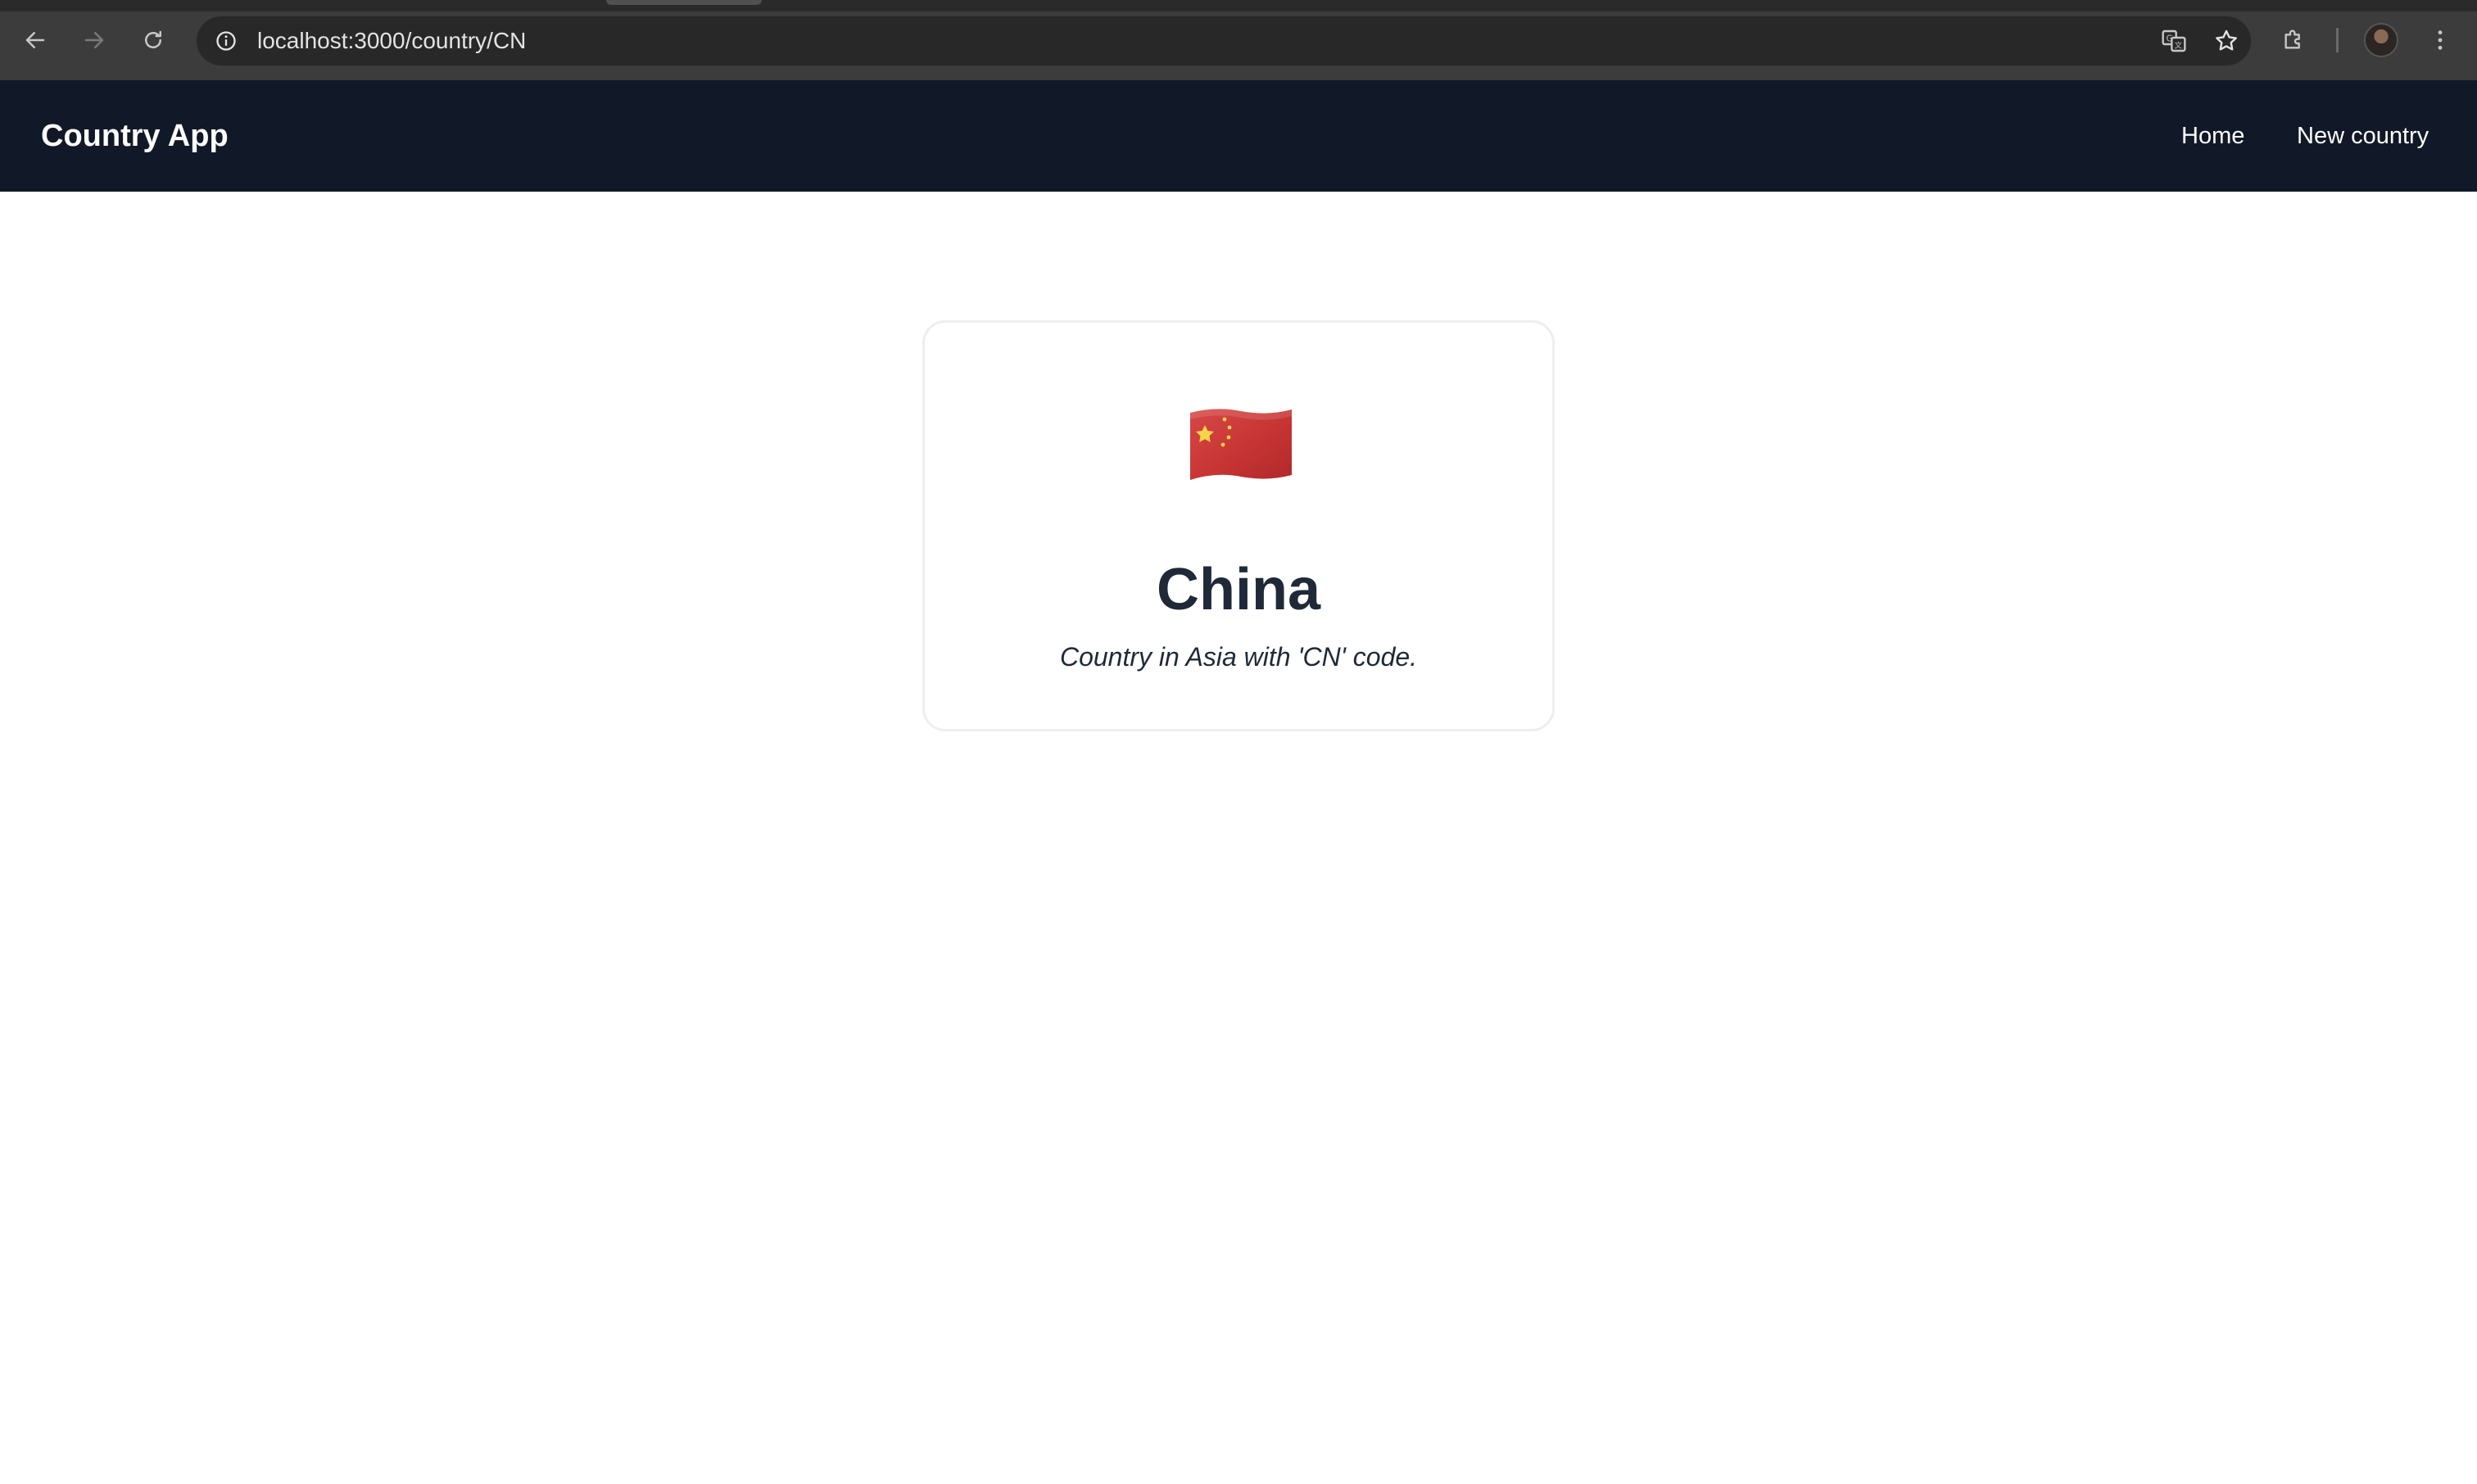  I want to click on url-text: localhost:3000/country/CN, so click(391, 41).